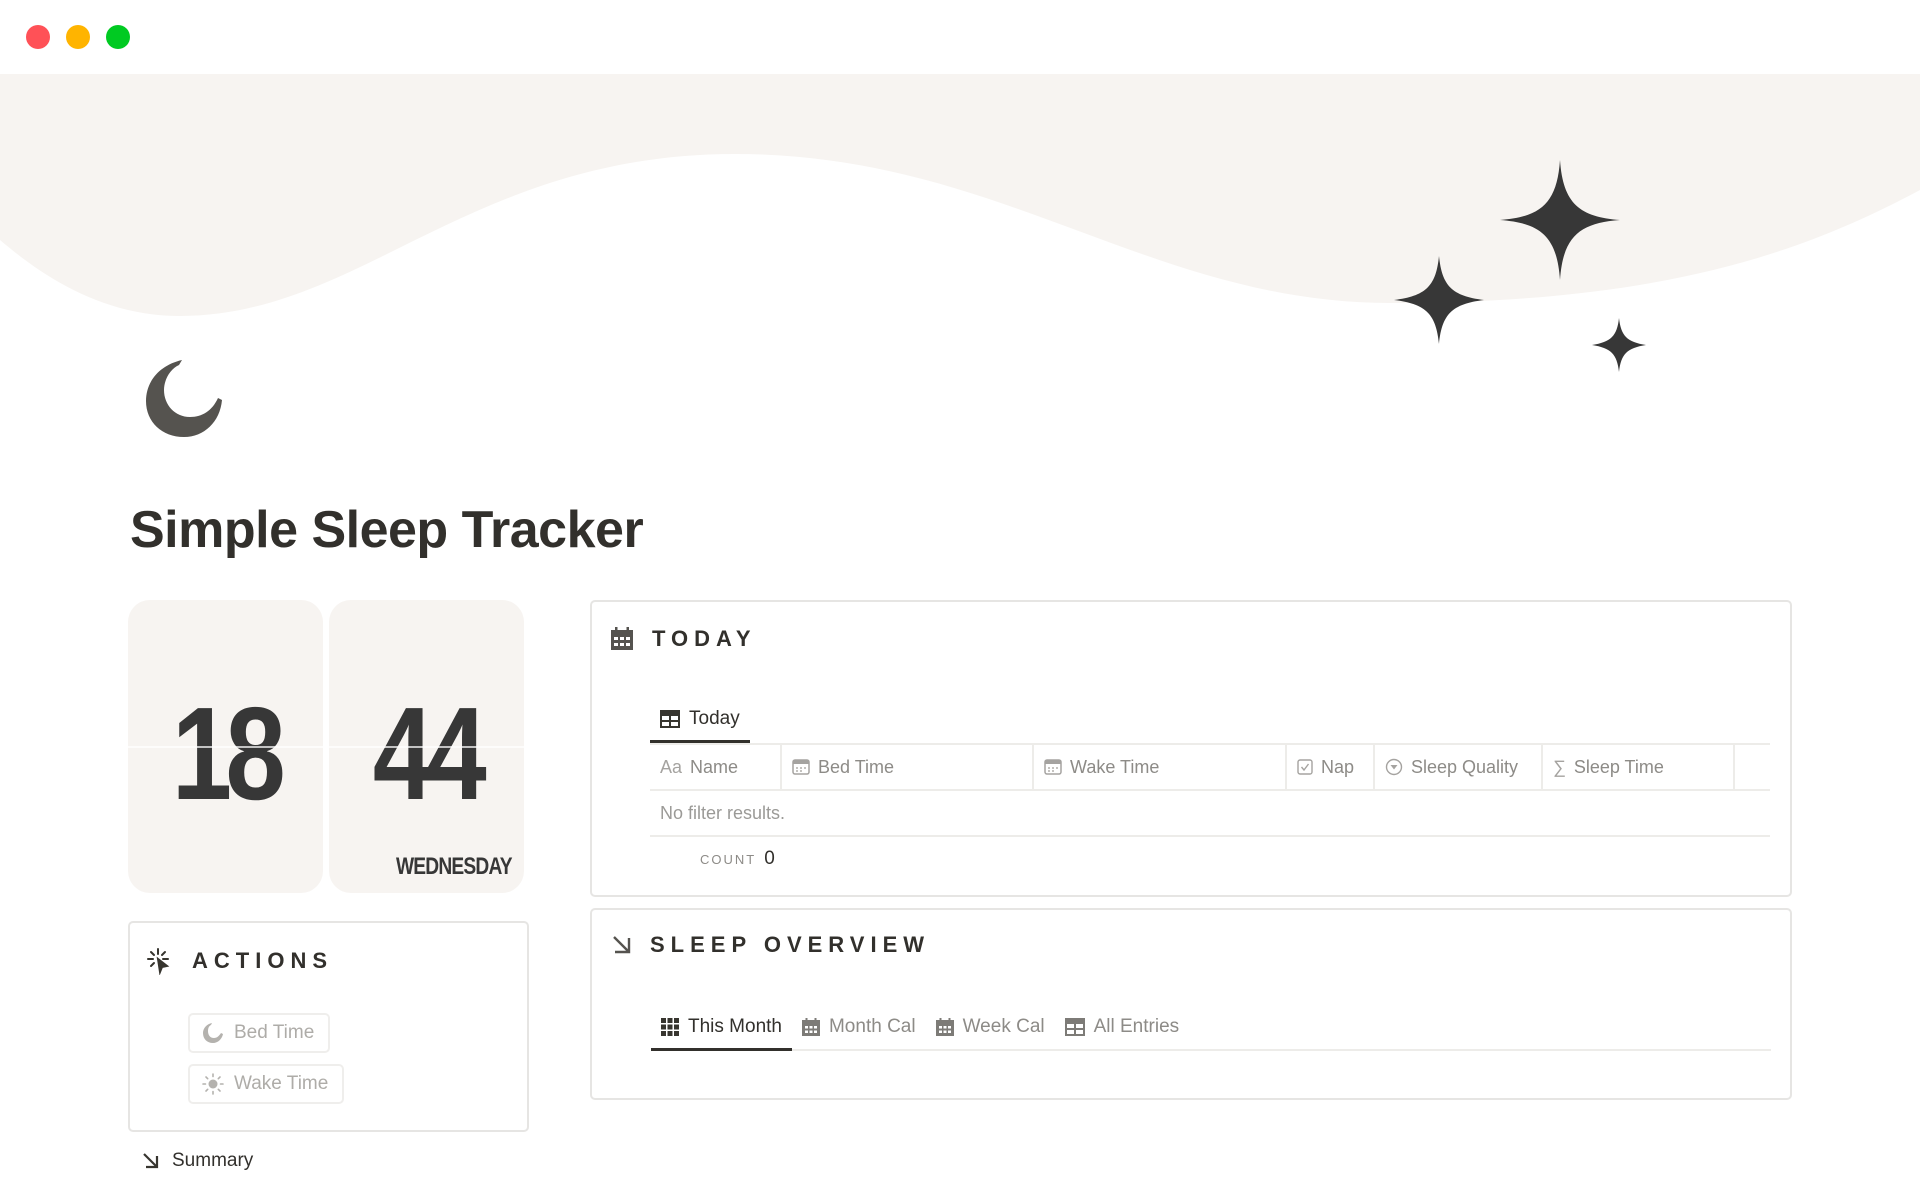 The height and width of the screenshot is (1200, 1920). I want to click on wake-time-button: Wake Time, so click(266, 1084).